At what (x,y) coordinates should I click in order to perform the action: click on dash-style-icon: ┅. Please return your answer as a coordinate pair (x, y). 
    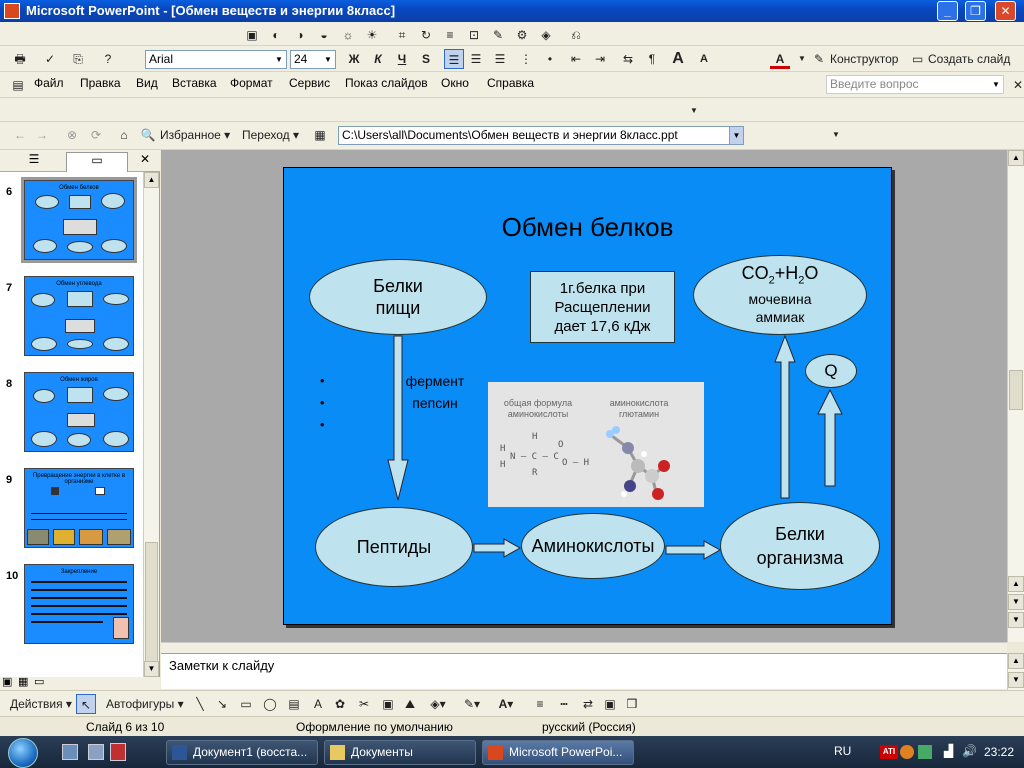
    Looking at the image, I should click on (564, 704).